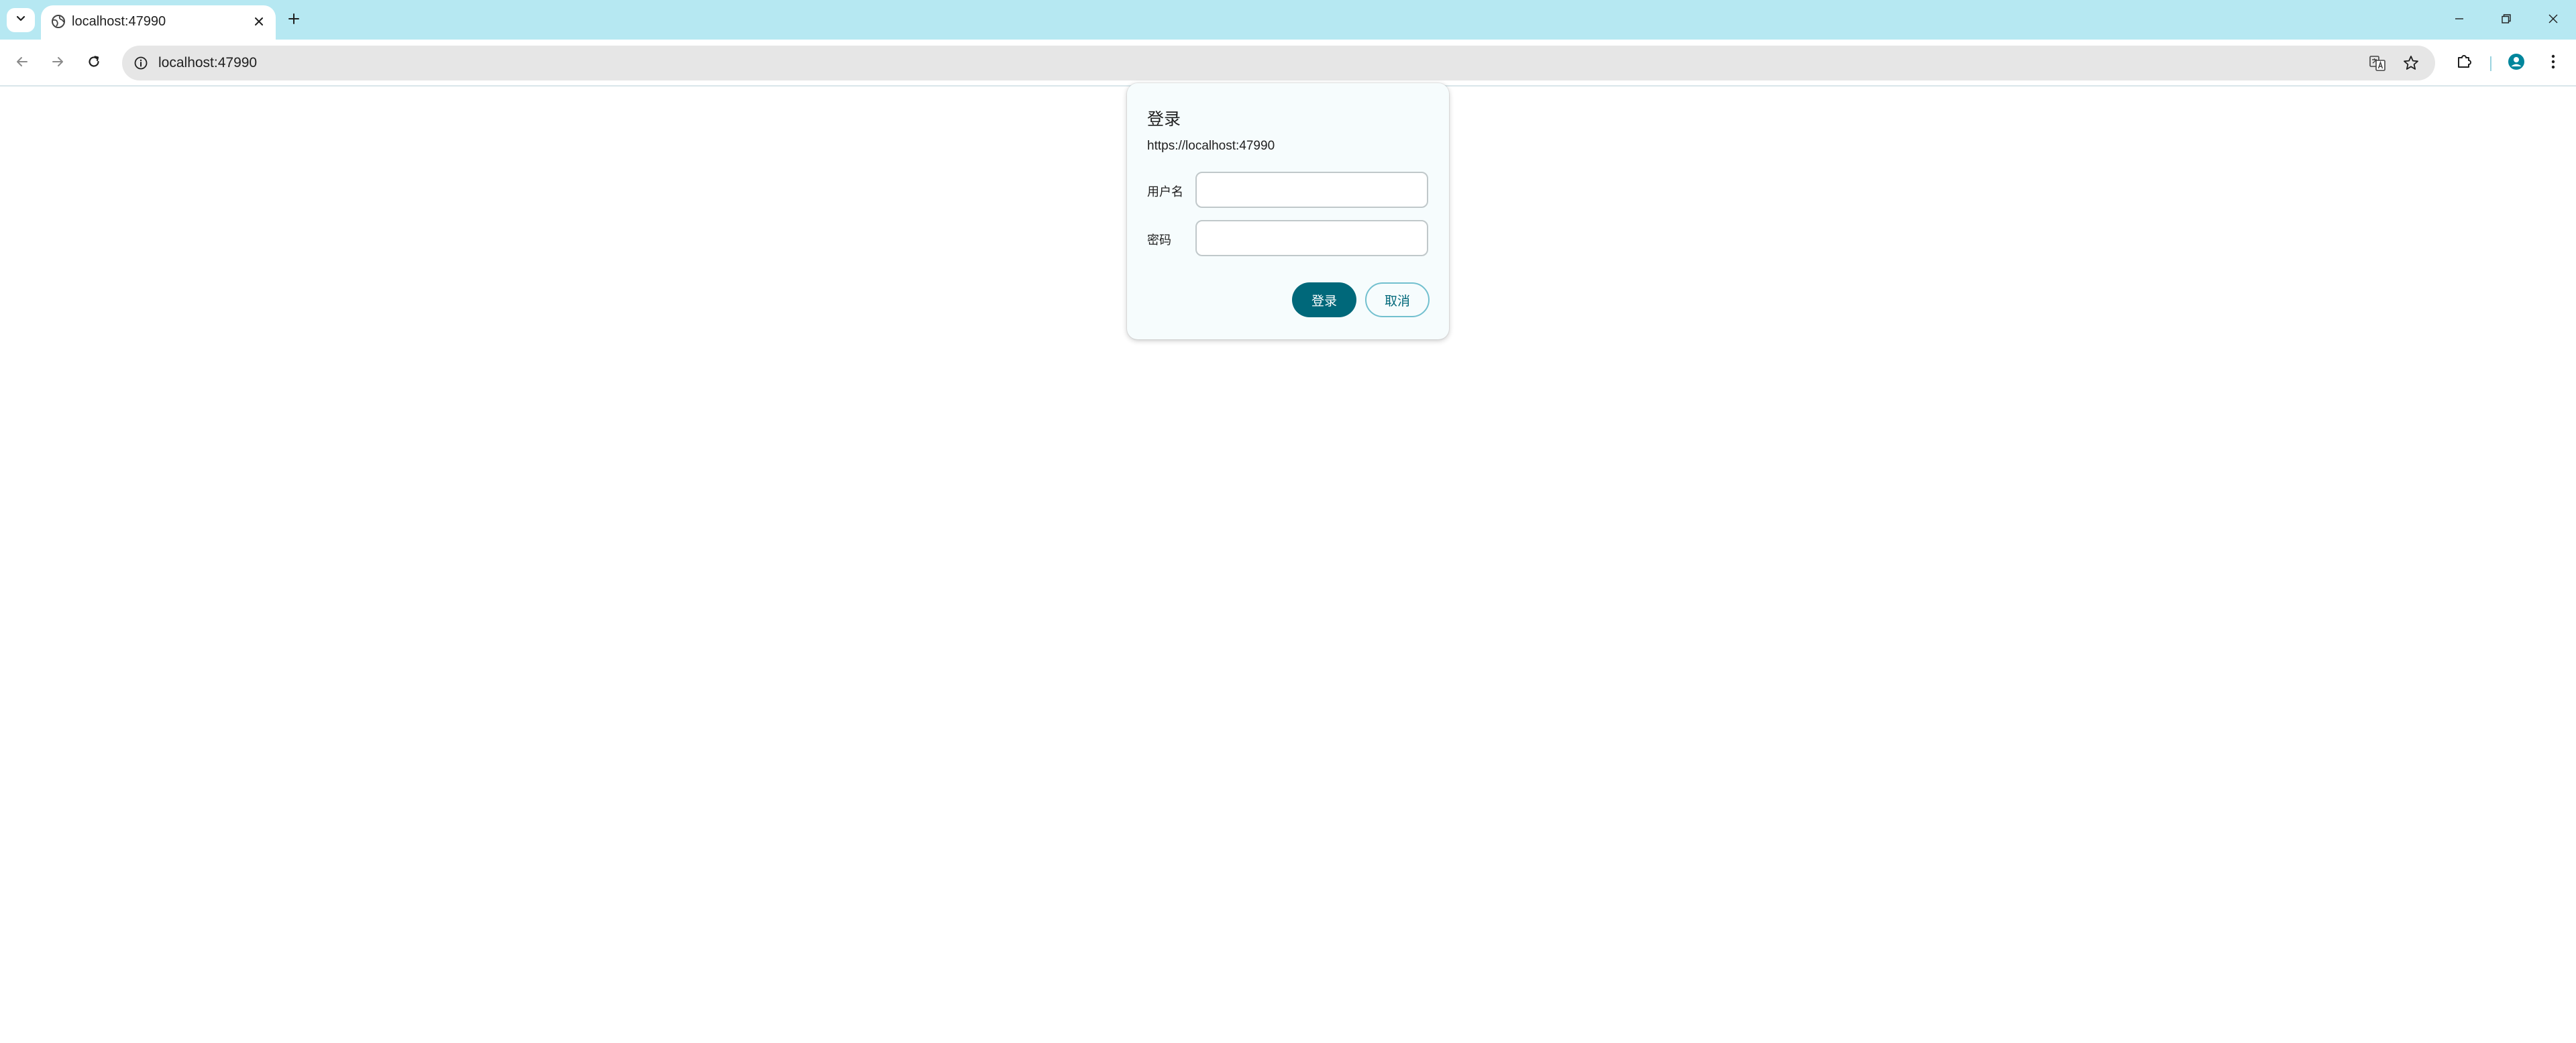  Describe the element at coordinates (1164, 120) in the screenshot. I see `dialog-title: 登录` at that location.